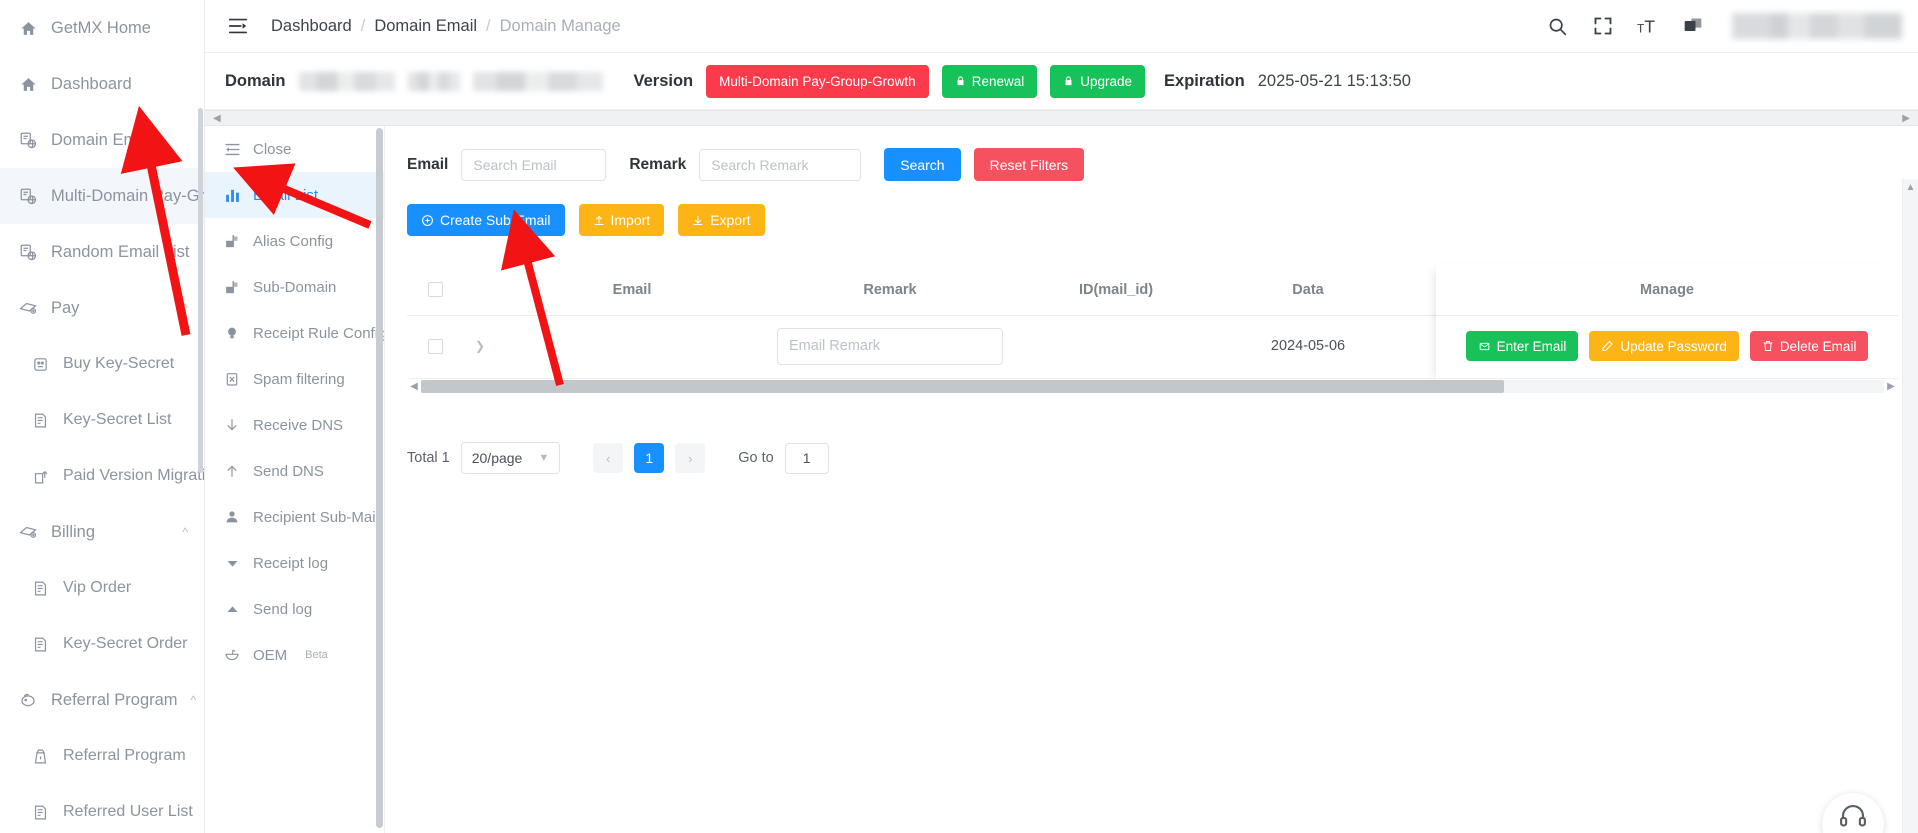  What do you see at coordinates (1204, 80) in the screenshot?
I see `expiration-label: Expiration` at bounding box center [1204, 80].